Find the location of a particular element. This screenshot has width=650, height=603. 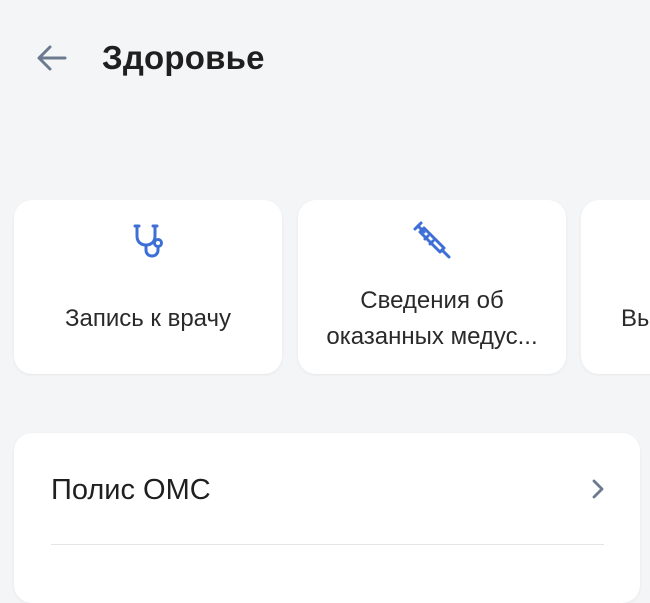

stethoscope-icon is located at coordinates (148, 240).